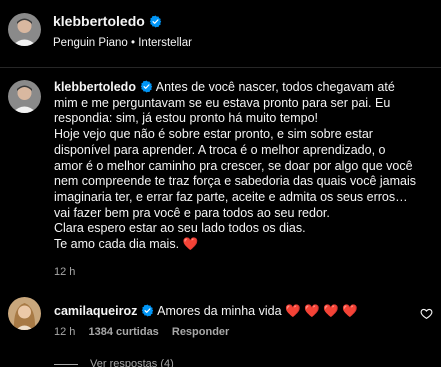 This screenshot has height=367, width=441. What do you see at coordinates (200, 332) in the screenshot?
I see `reply-button: Responder` at bounding box center [200, 332].